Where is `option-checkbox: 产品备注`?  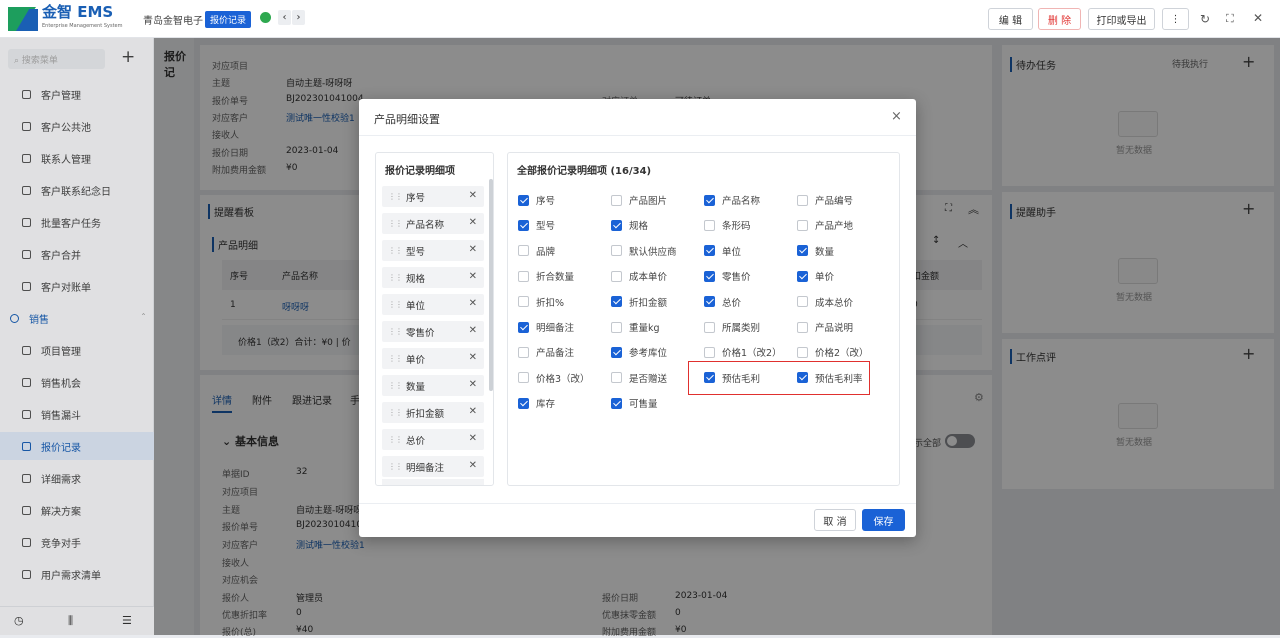
option-checkbox: 产品备注 is located at coordinates (546, 352).